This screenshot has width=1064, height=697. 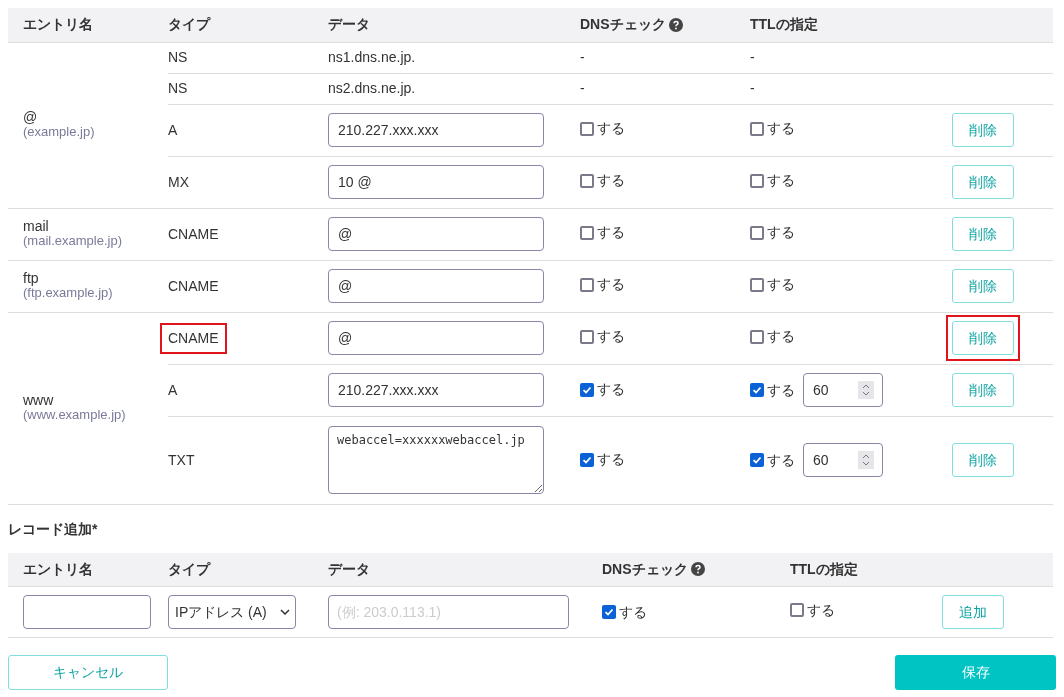 What do you see at coordinates (285, 612) in the screenshot?
I see `chevron-down-icon` at bounding box center [285, 612].